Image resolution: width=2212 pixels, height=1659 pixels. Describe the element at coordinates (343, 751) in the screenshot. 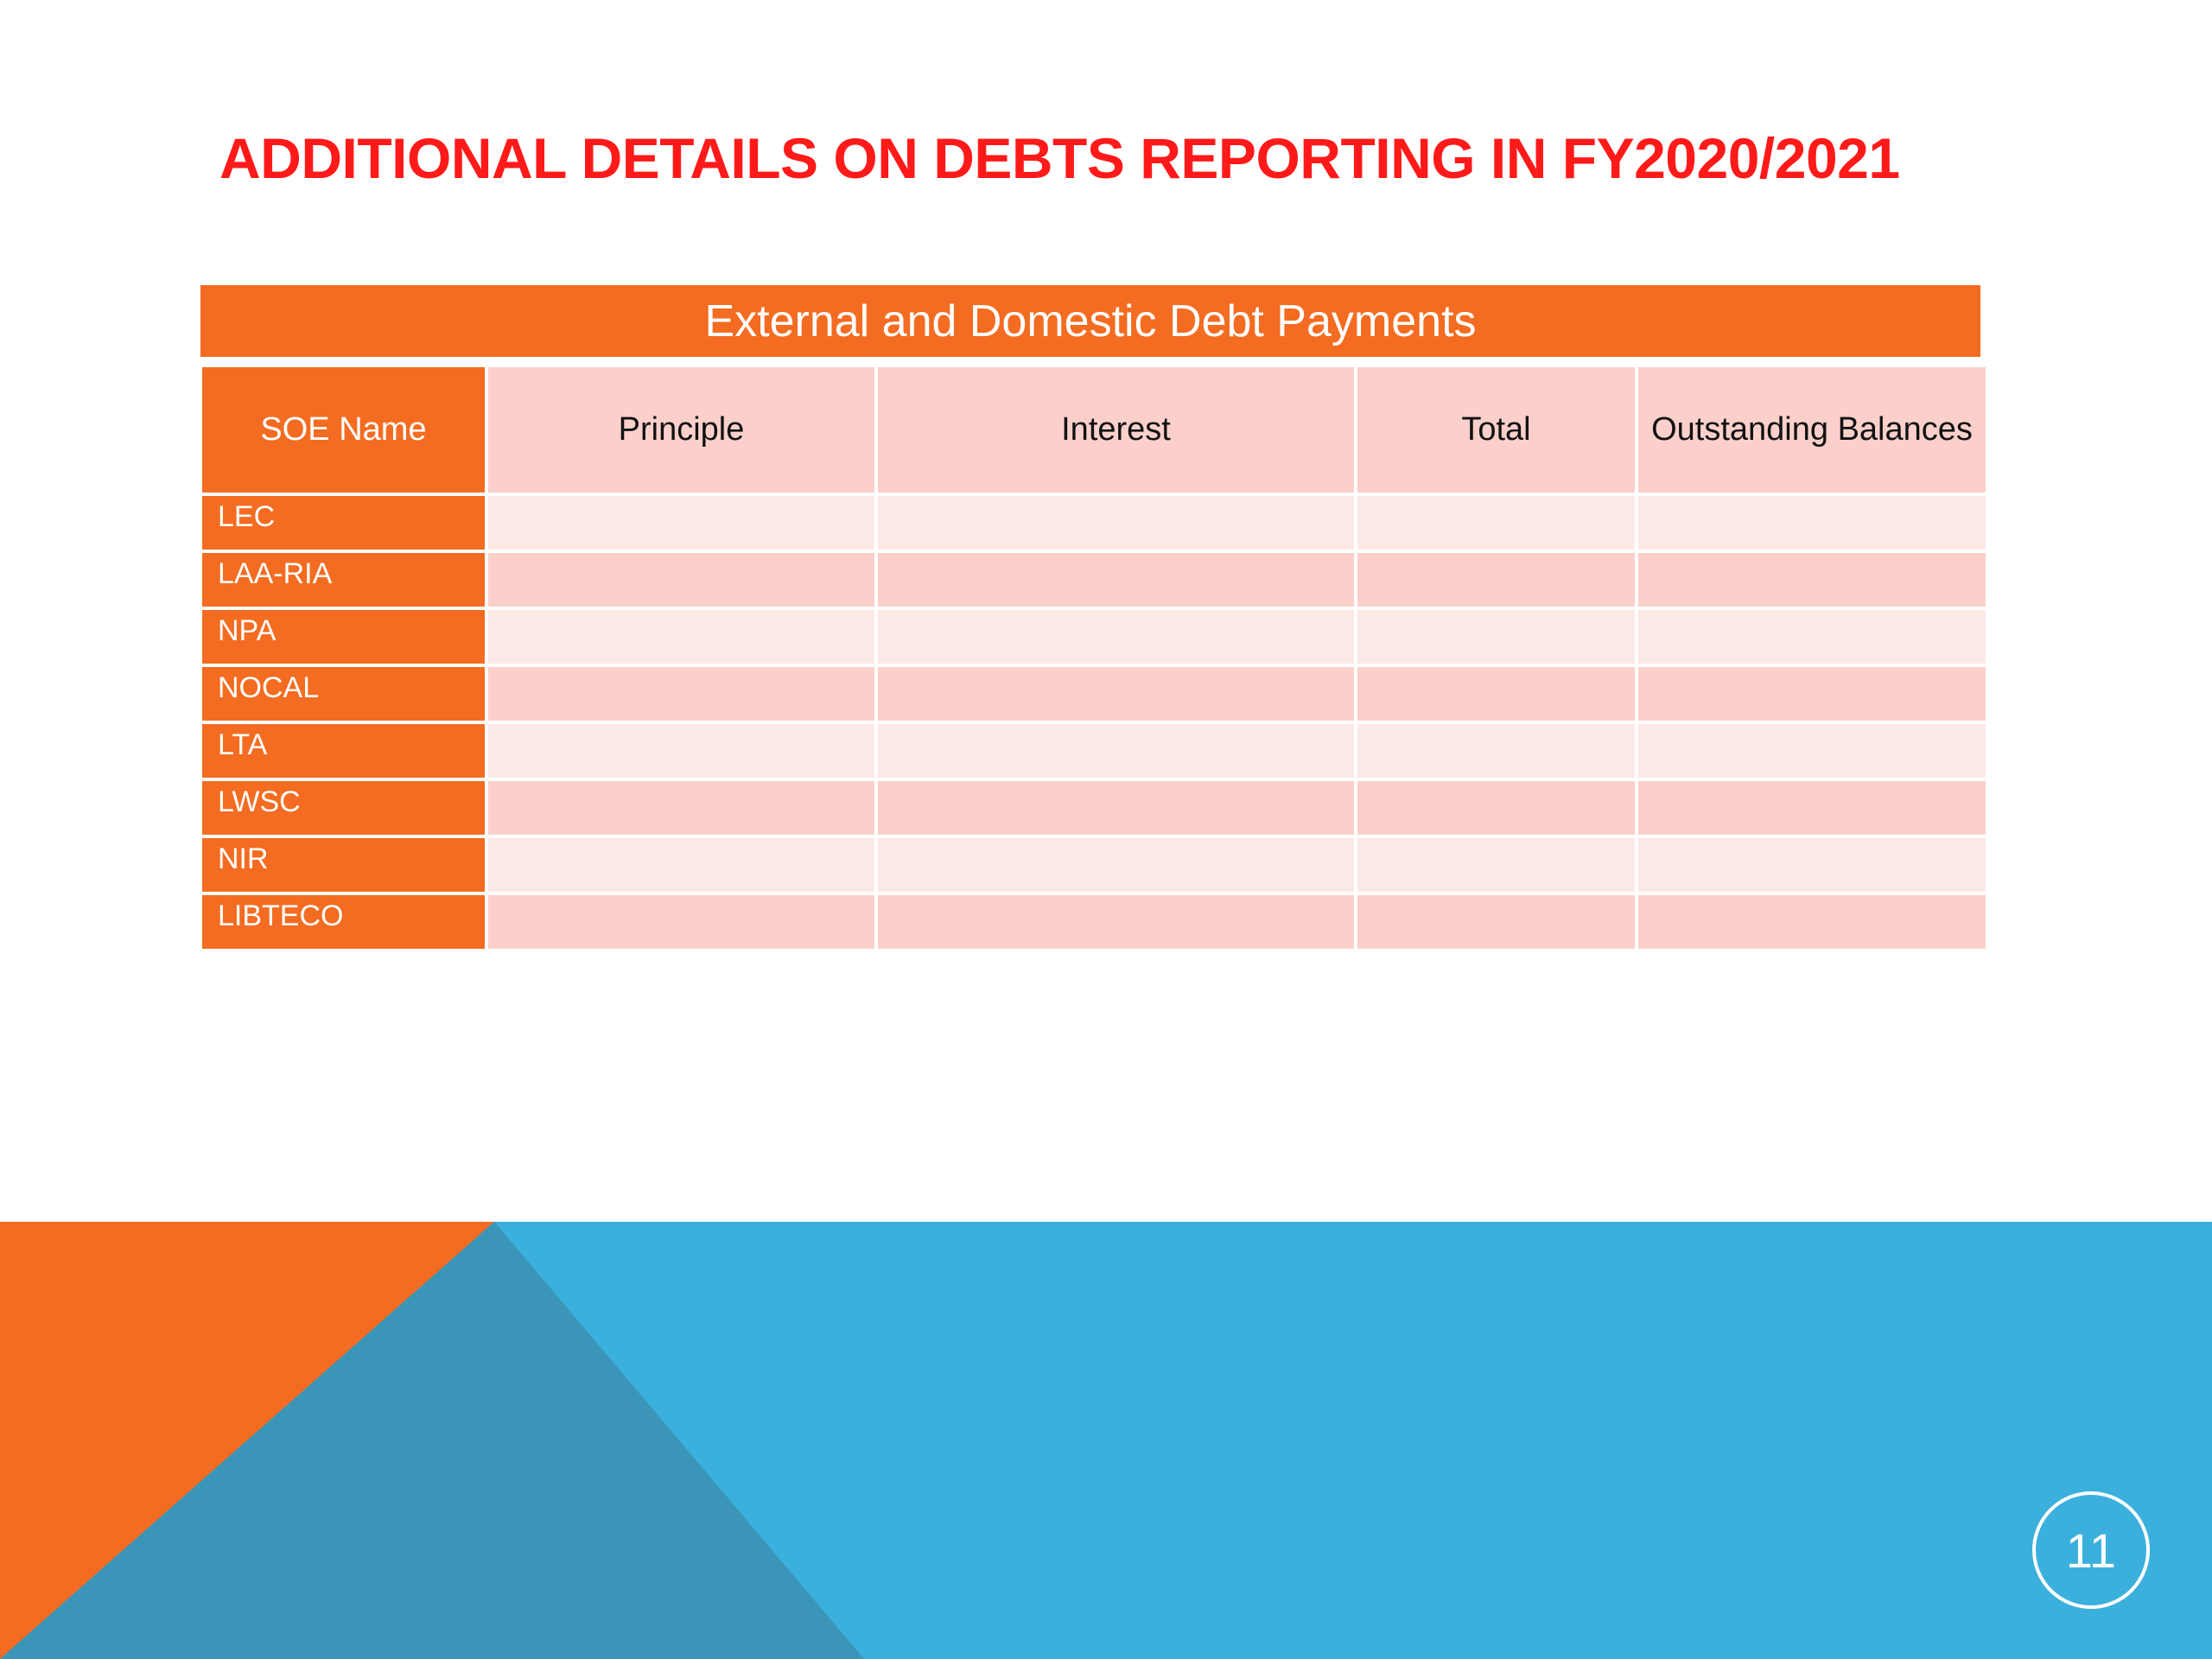

I see `soe-name-cell: LTA` at that location.